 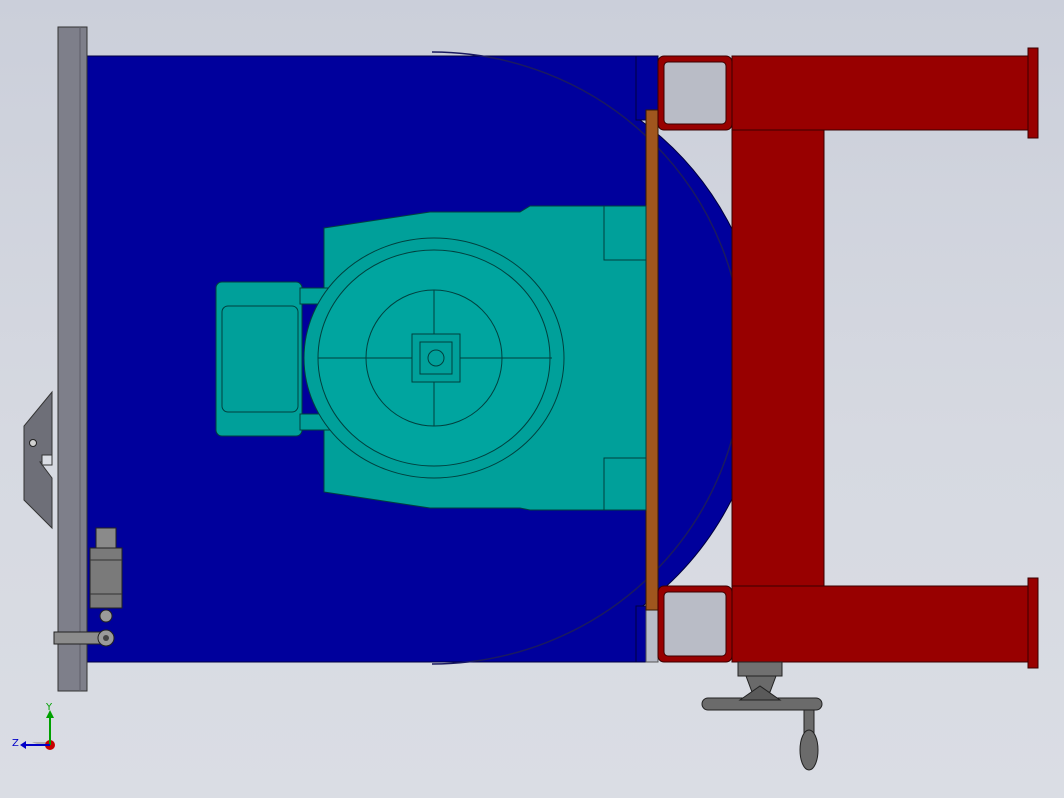 I want to click on left-latch-bracket, so click(x=38, y=460).